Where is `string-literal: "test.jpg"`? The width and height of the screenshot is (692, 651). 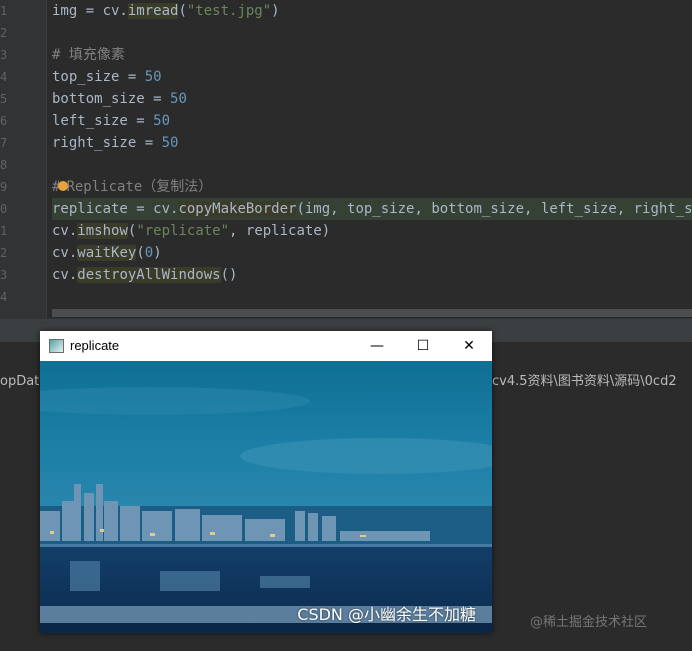 string-literal: "test.jpg" is located at coordinates (229, 11).